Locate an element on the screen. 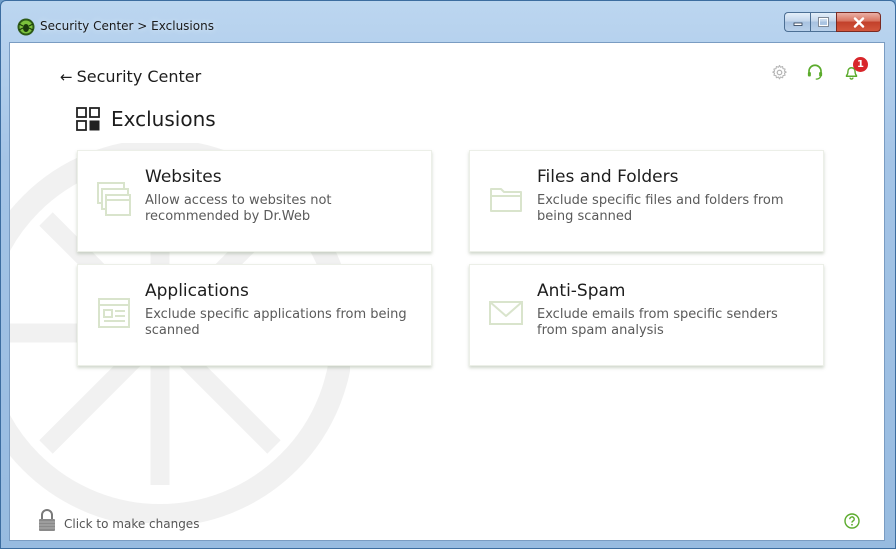  settings-button is located at coordinates (779, 72).